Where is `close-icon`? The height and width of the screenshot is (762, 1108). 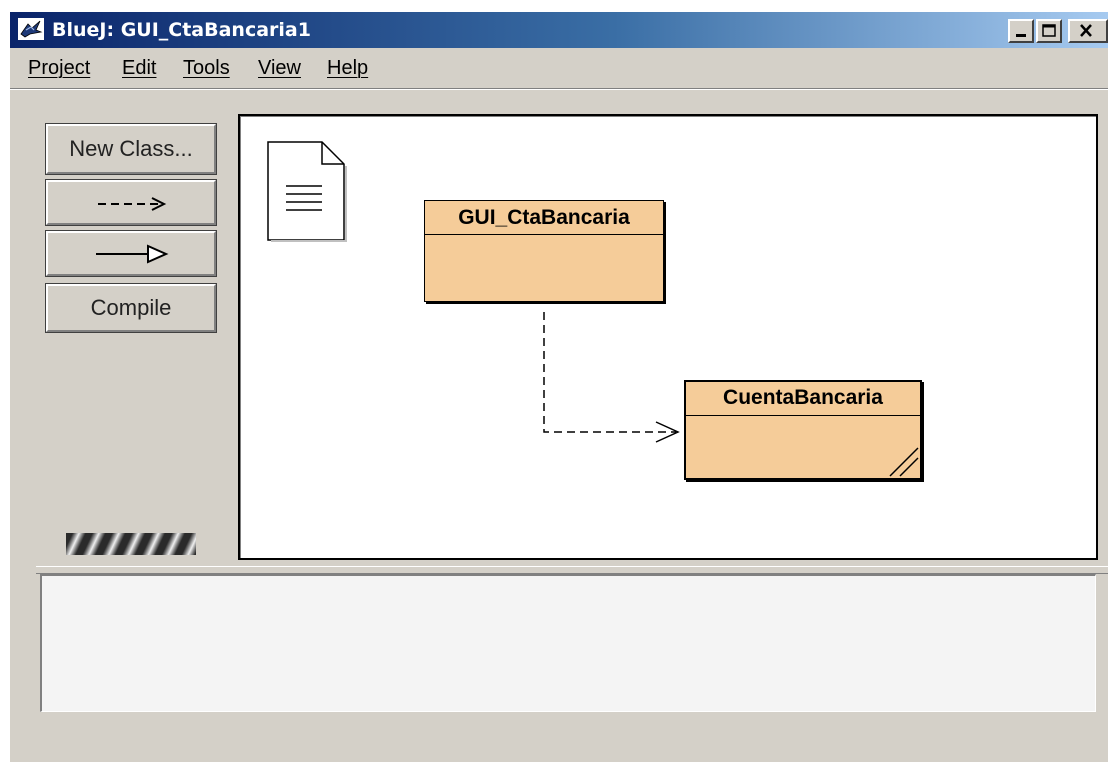
close-icon is located at coordinates (1086, 30).